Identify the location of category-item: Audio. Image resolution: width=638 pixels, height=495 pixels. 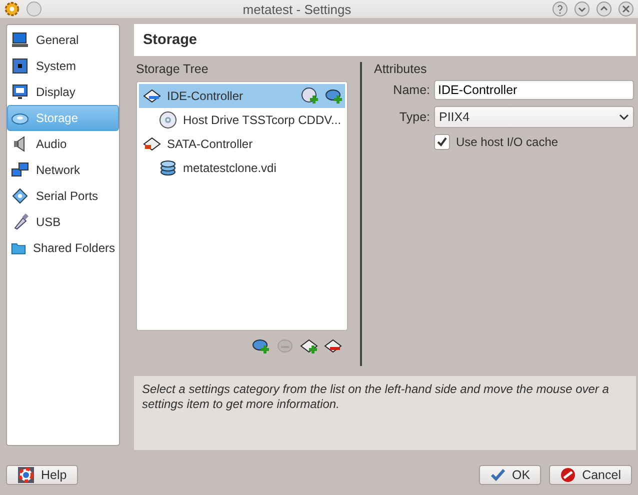
(63, 144).